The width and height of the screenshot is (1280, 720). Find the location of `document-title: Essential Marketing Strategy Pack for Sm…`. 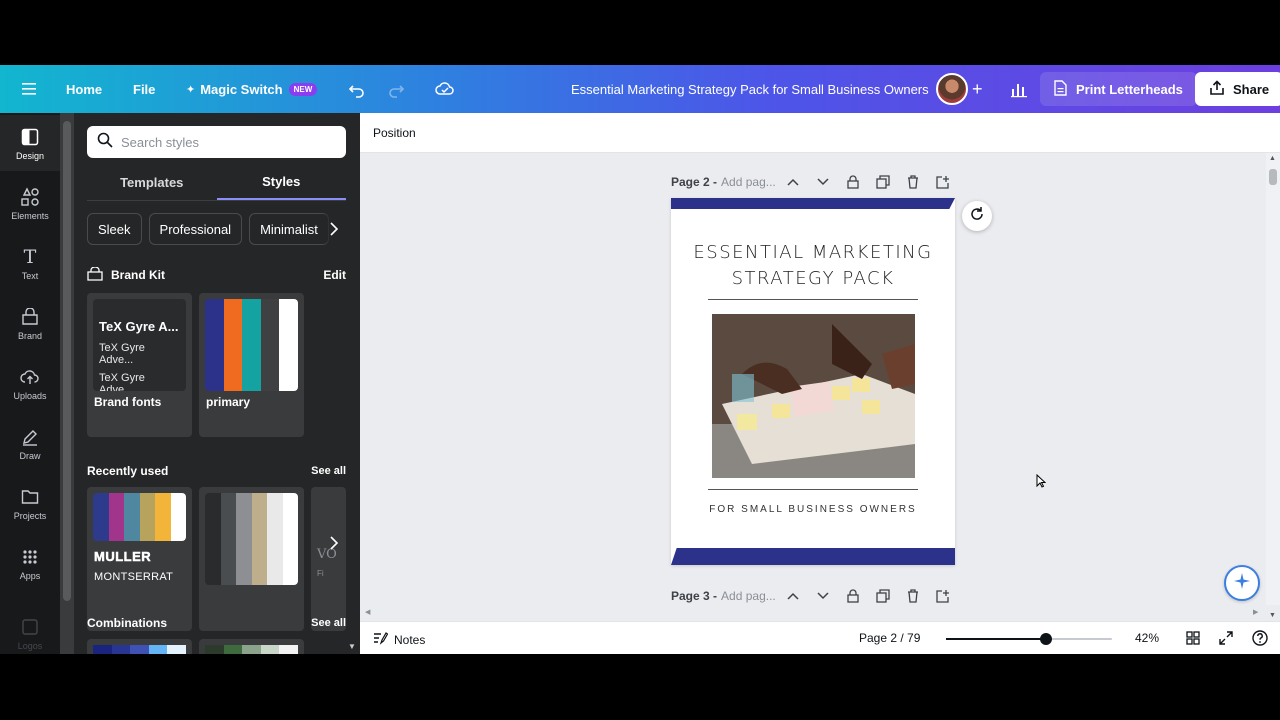

document-title: Essential Marketing Strategy Pack for Sm… is located at coordinates (750, 89).